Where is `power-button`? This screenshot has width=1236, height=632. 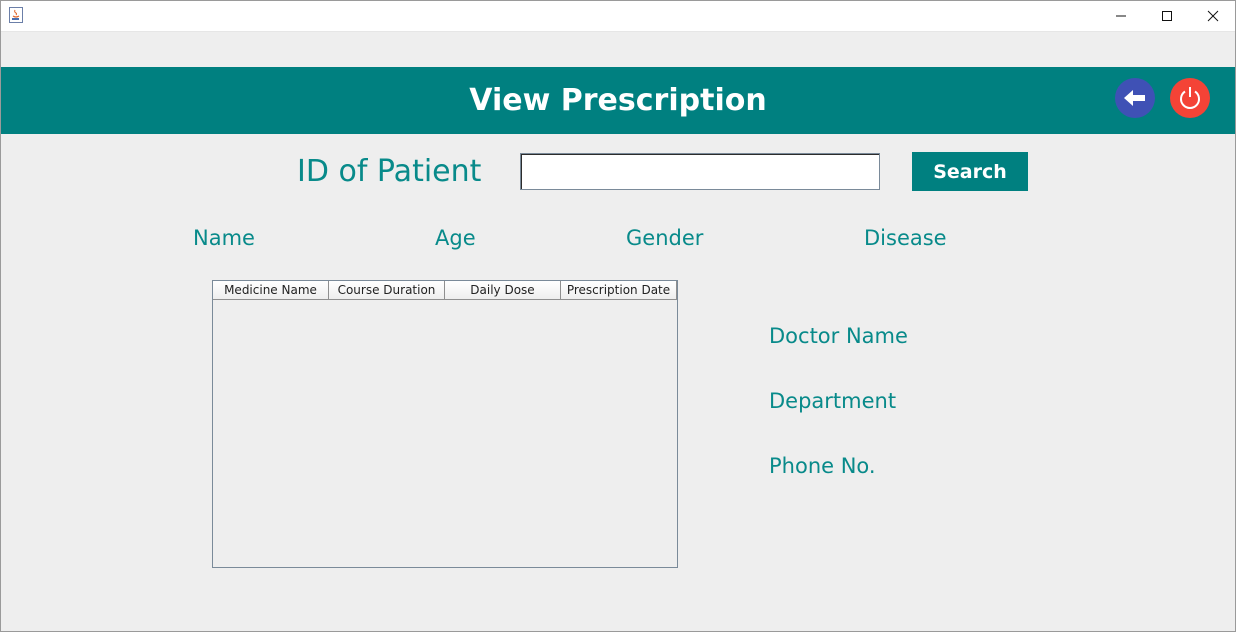 power-button is located at coordinates (1190, 98).